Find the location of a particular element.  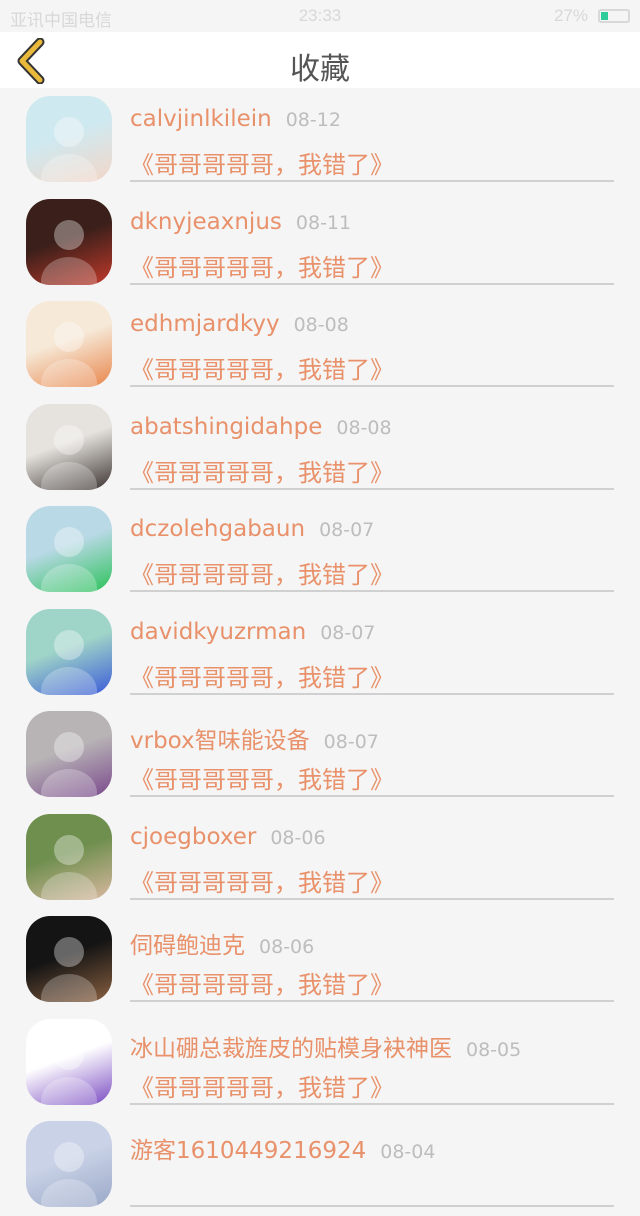

item-name: davidkyuzrman 08-07 is located at coordinates (252, 632).